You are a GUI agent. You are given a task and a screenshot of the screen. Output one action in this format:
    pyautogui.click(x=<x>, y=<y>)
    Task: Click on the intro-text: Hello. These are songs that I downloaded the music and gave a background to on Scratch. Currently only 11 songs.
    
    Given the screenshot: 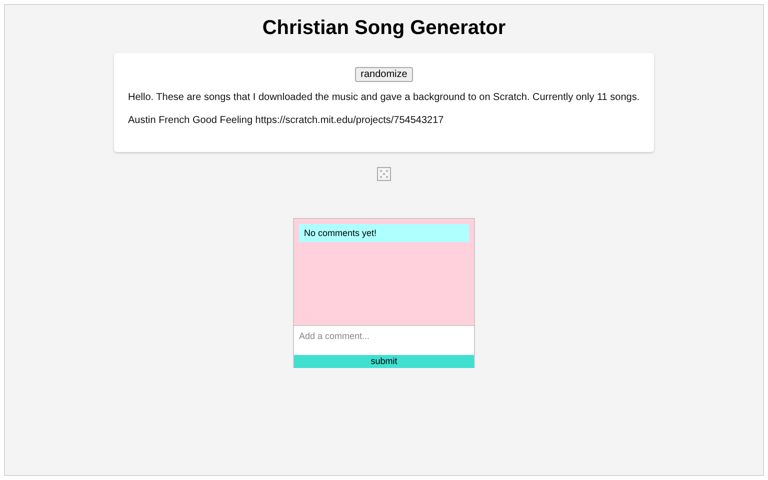 What is the action you would take?
    pyautogui.click(x=384, y=97)
    